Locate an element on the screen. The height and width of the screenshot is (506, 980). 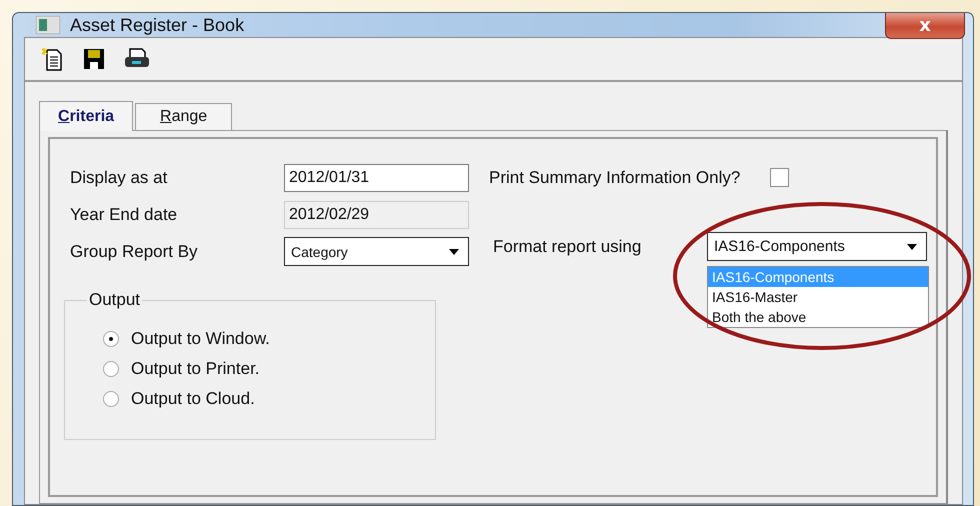
dropdown: Category is located at coordinates (376, 251).